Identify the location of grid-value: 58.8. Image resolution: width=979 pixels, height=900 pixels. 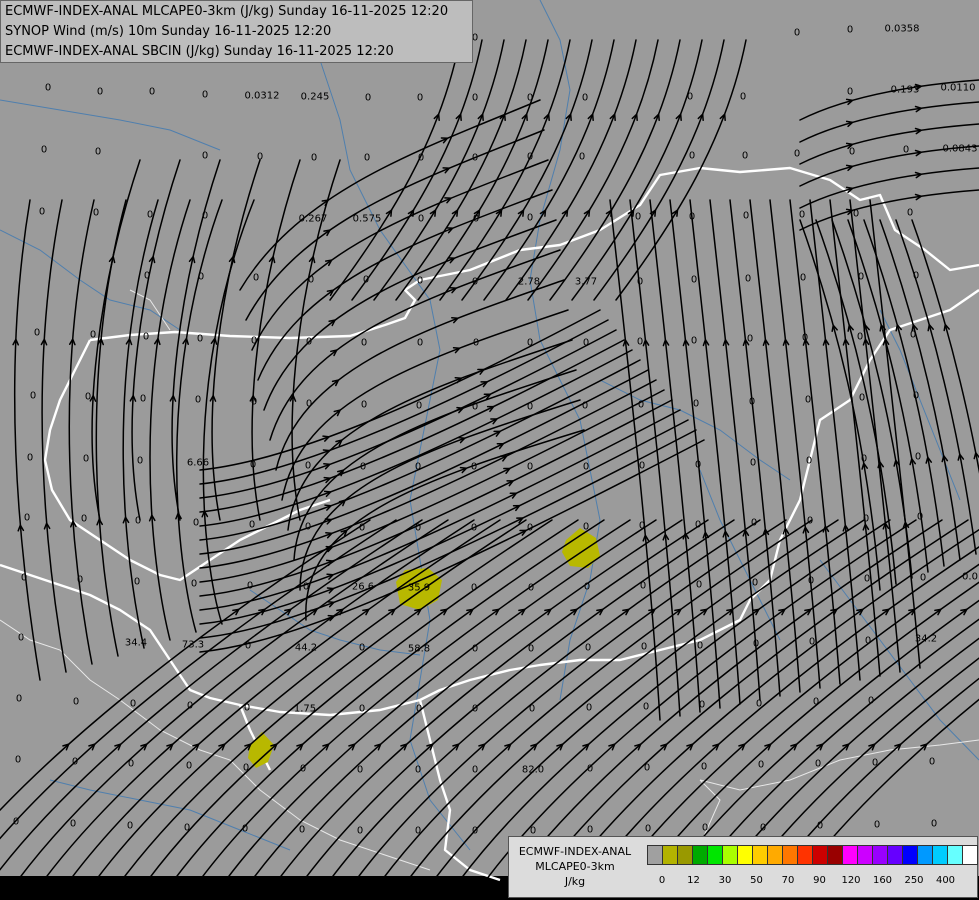
(419, 649).